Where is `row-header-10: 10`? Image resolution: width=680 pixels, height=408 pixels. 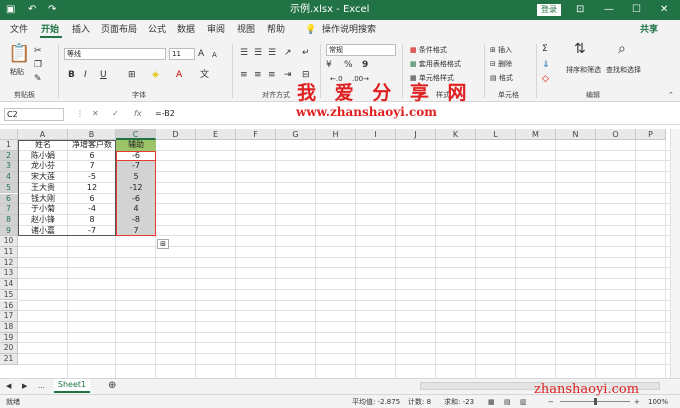 row-header-10: 10 is located at coordinates (9, 241).